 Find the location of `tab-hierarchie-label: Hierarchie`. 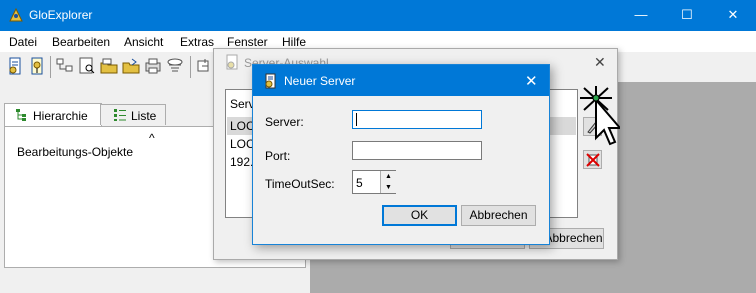

tab-hierarchie-label: Hierarchie is located at coordinates (60, 116).